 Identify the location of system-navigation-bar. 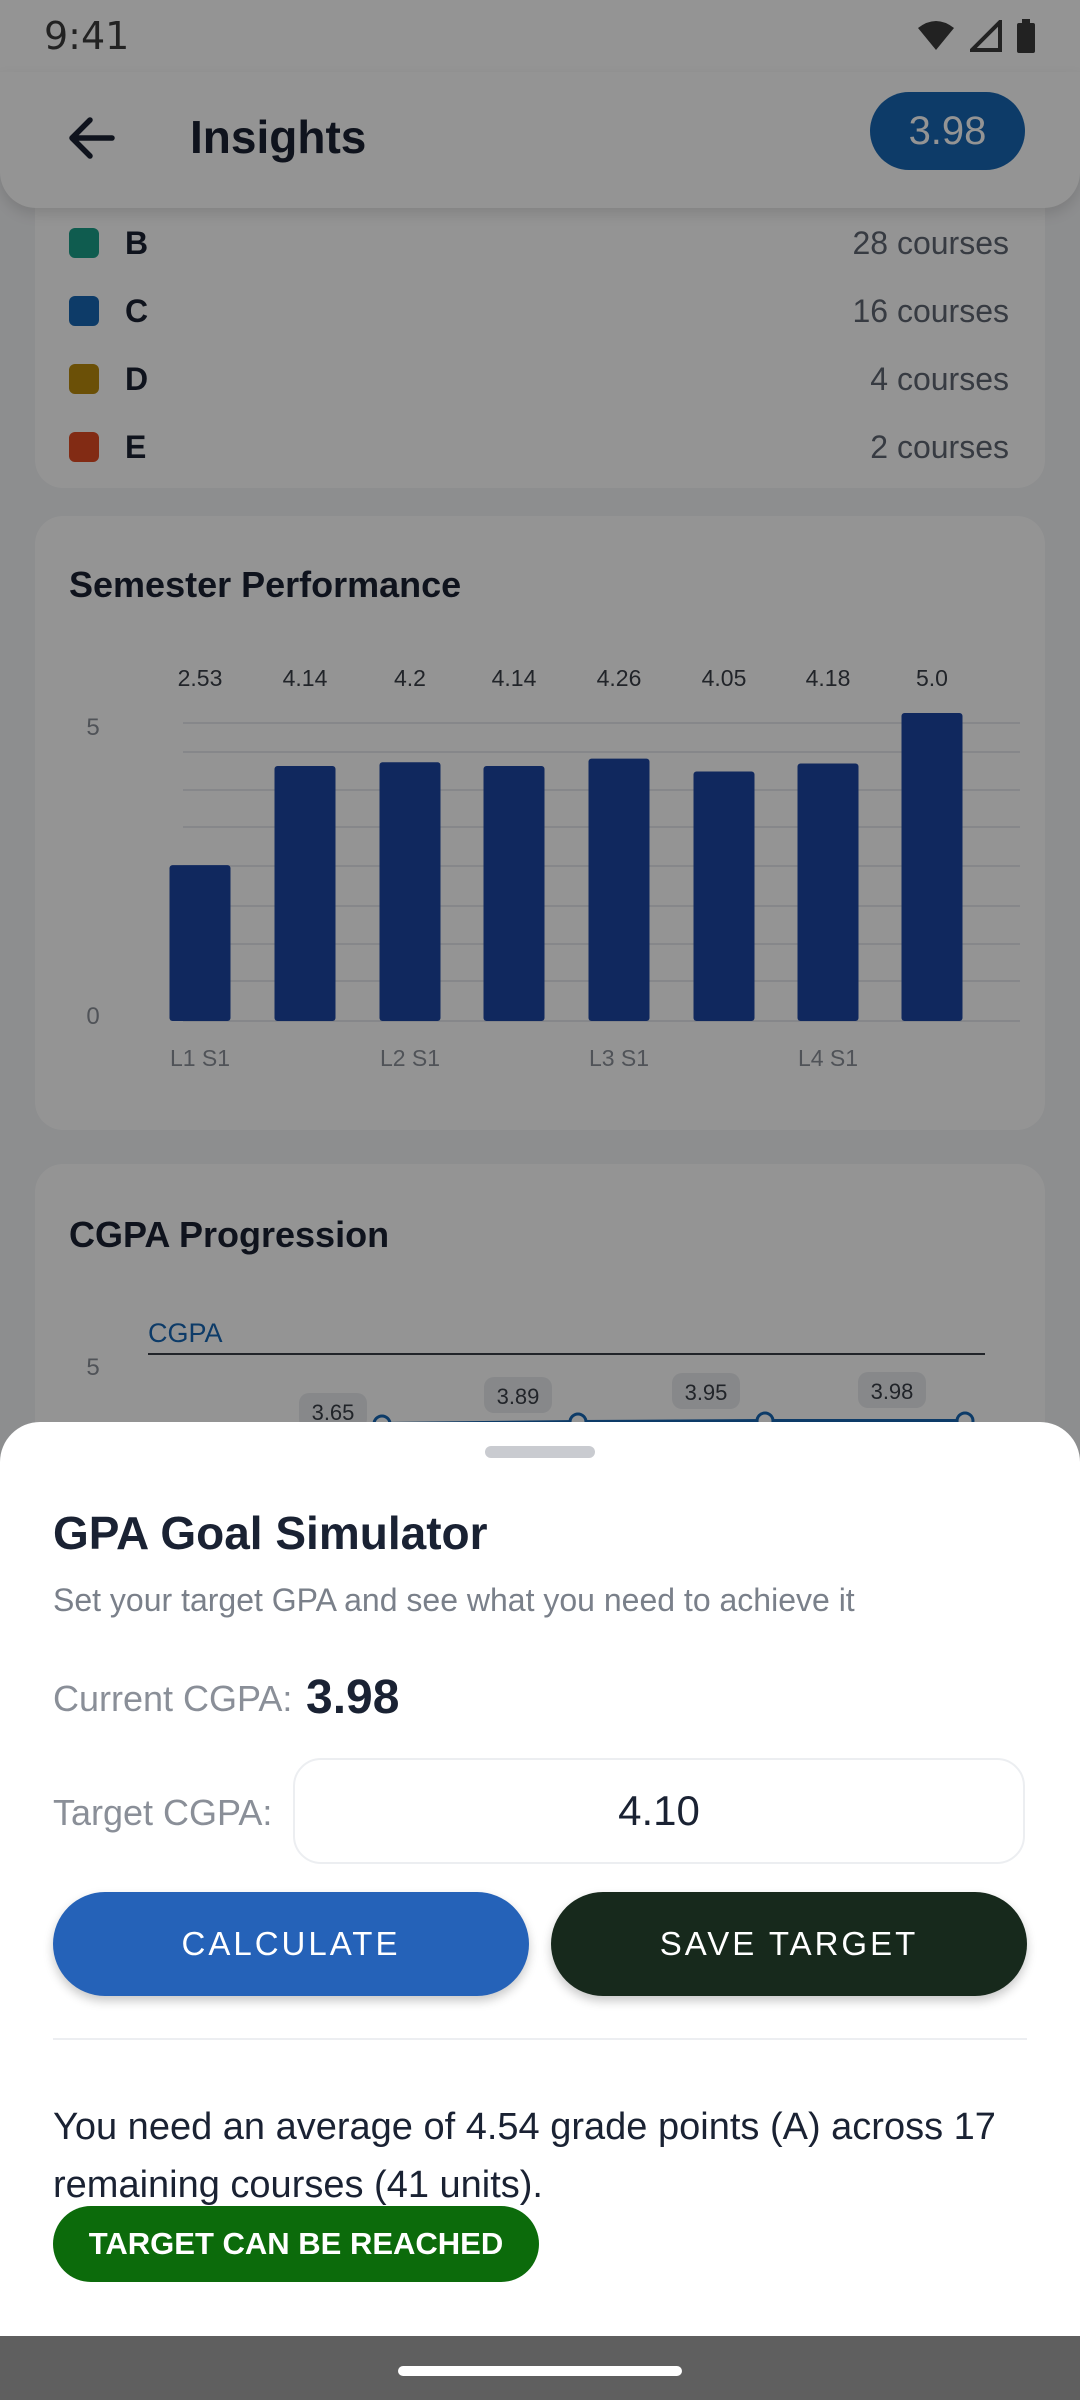
(540, 2368).